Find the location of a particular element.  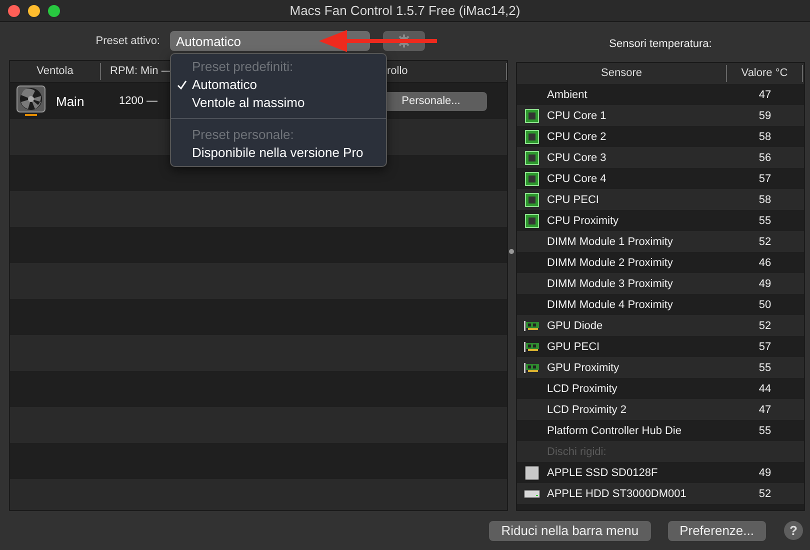

zoom-button is located at coordinates (54, 11).